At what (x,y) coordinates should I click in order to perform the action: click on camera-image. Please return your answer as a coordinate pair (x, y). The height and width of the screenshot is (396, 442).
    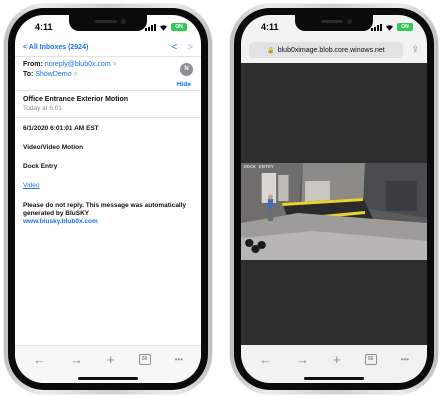
    Looking at the image, I should click on (334, 211).